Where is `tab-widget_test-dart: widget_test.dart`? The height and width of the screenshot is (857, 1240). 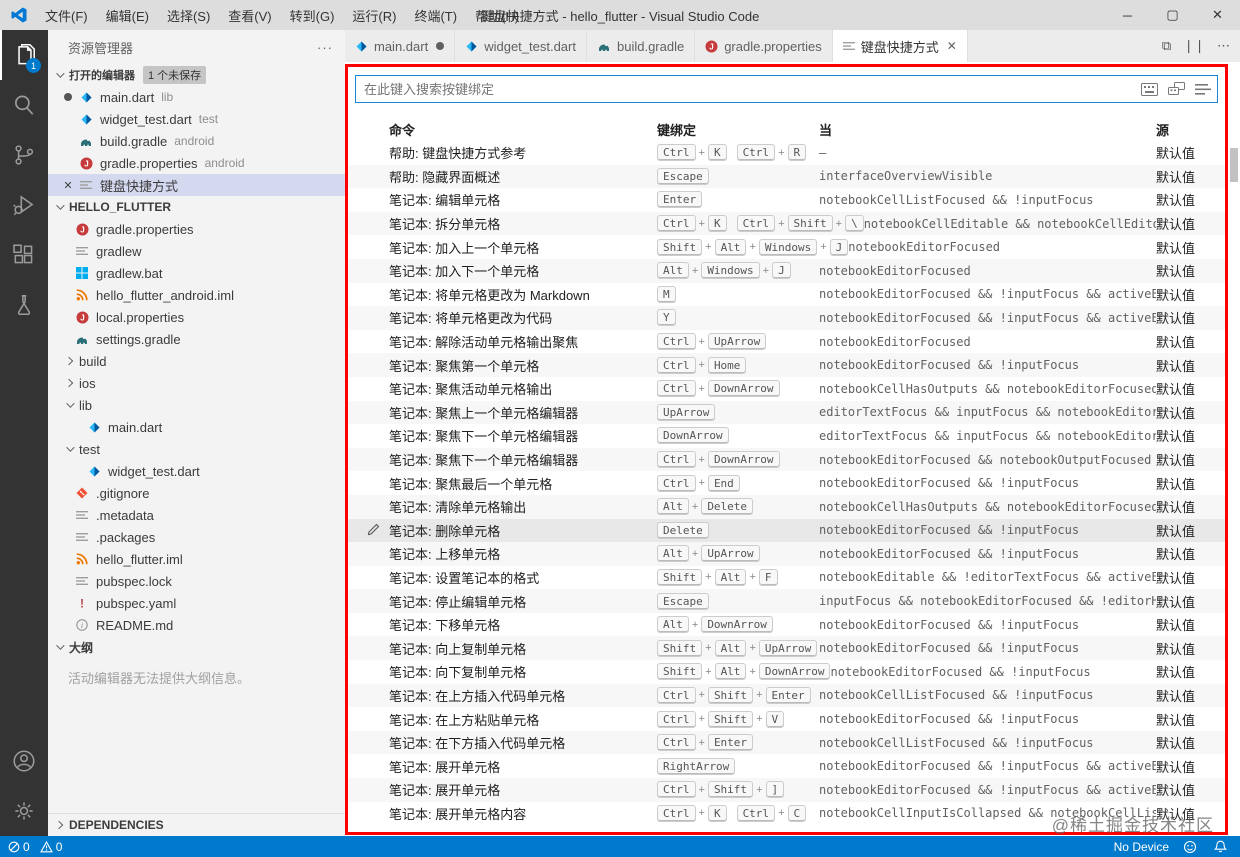
tab-widget_test-dart: widget_test.dart is located at coordinates (521, 46).